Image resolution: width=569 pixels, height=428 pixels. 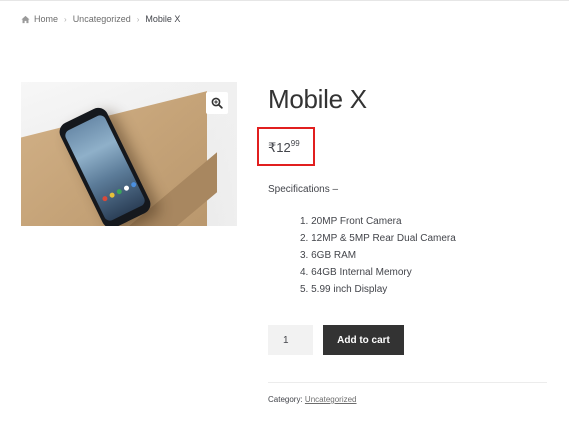 I want to click on add-to-cart-button: Add to cart, so click(x=363, y=340).